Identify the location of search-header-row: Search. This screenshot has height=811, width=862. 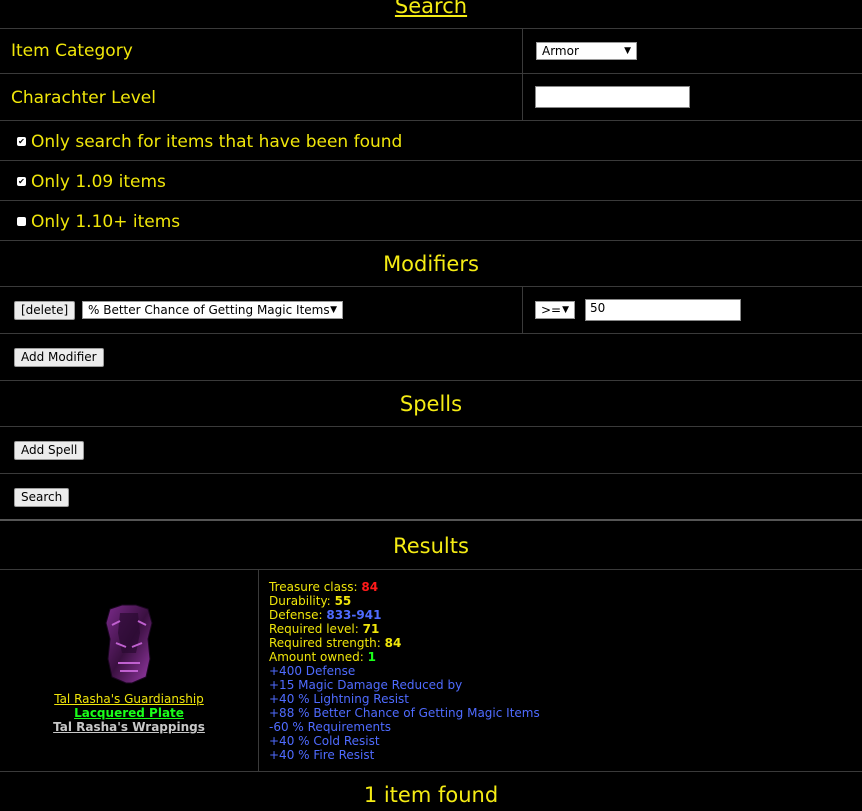
(431, 14).